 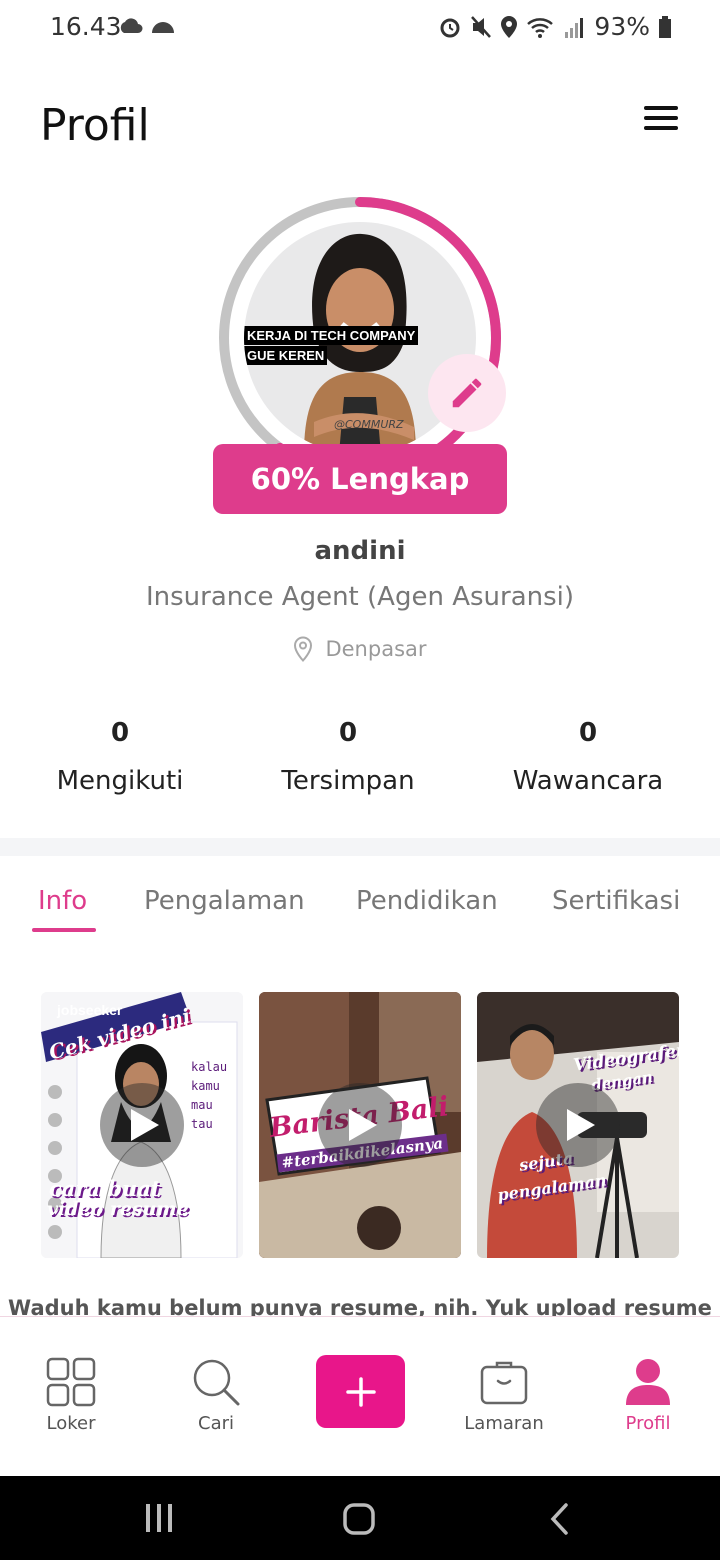 I want to click on nav-label: Cari, so click(x=216, y=1423).